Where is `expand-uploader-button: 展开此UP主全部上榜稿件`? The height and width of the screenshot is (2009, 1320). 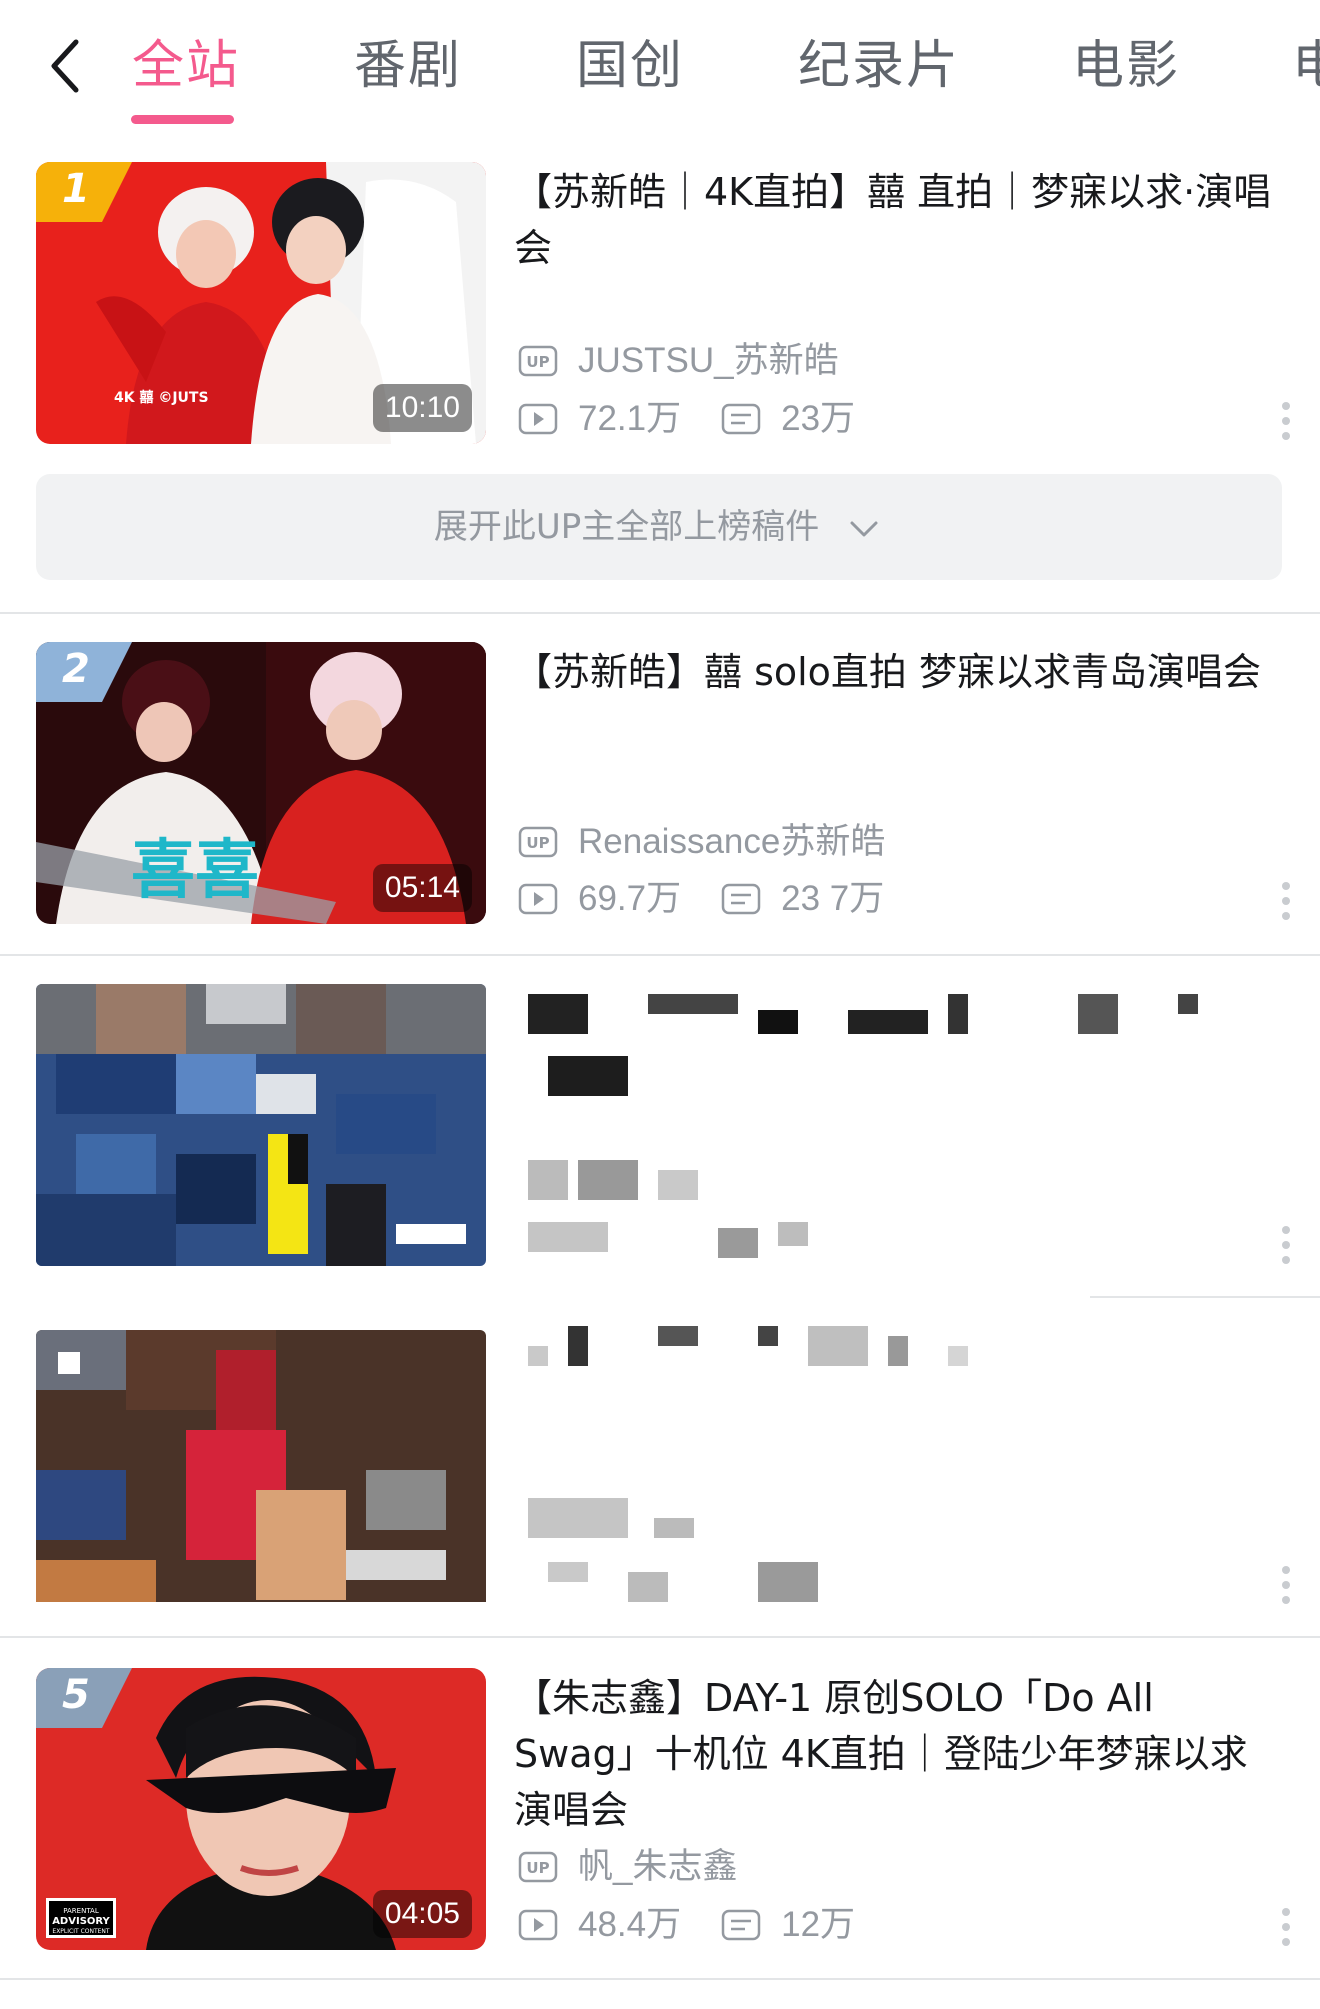
expand-uploader-button: 展开此UP主全部上榜稿件 is located at coordinates (659, 527).